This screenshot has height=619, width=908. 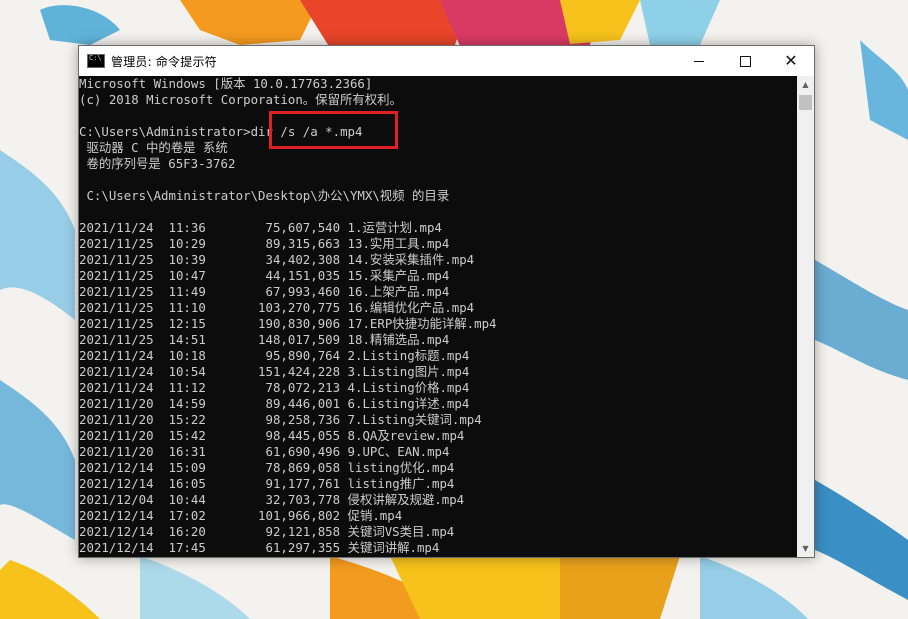 What do you see at coordinates (264, 275) in the screenshot?
I see `file-listing-row: 2021/11/25 10:47 44,151,035 15.采集产品.mp4` at bounding box center [264, 275].